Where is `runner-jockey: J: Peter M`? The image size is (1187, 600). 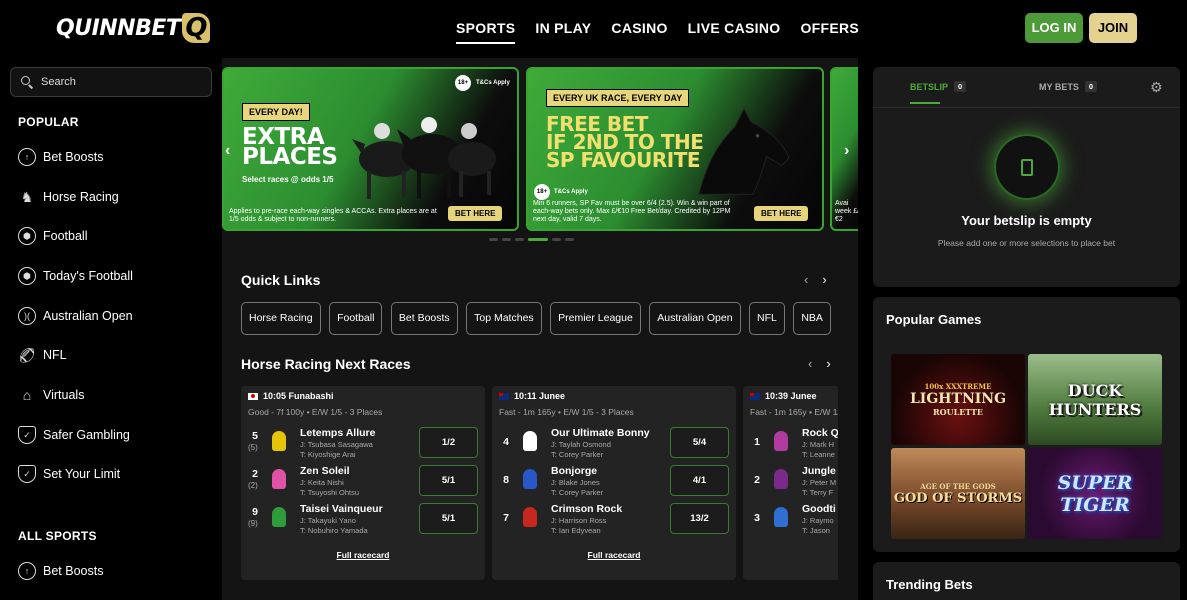 runner-jockey: J: Peter M is located at coordinates (819, 482).